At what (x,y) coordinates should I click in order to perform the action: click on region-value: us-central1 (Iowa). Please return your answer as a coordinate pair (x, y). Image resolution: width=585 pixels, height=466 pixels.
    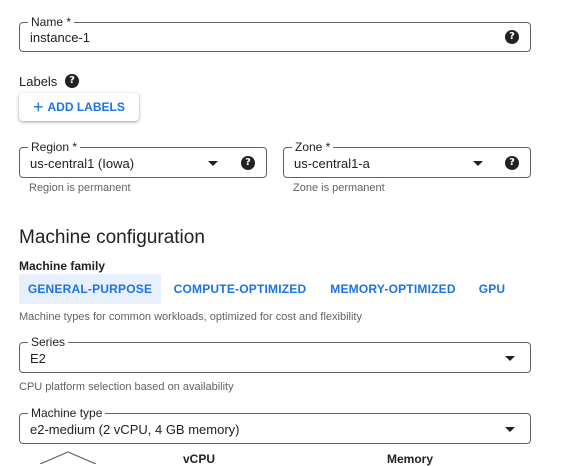
    Looking at the image, I should click on (82, 163).